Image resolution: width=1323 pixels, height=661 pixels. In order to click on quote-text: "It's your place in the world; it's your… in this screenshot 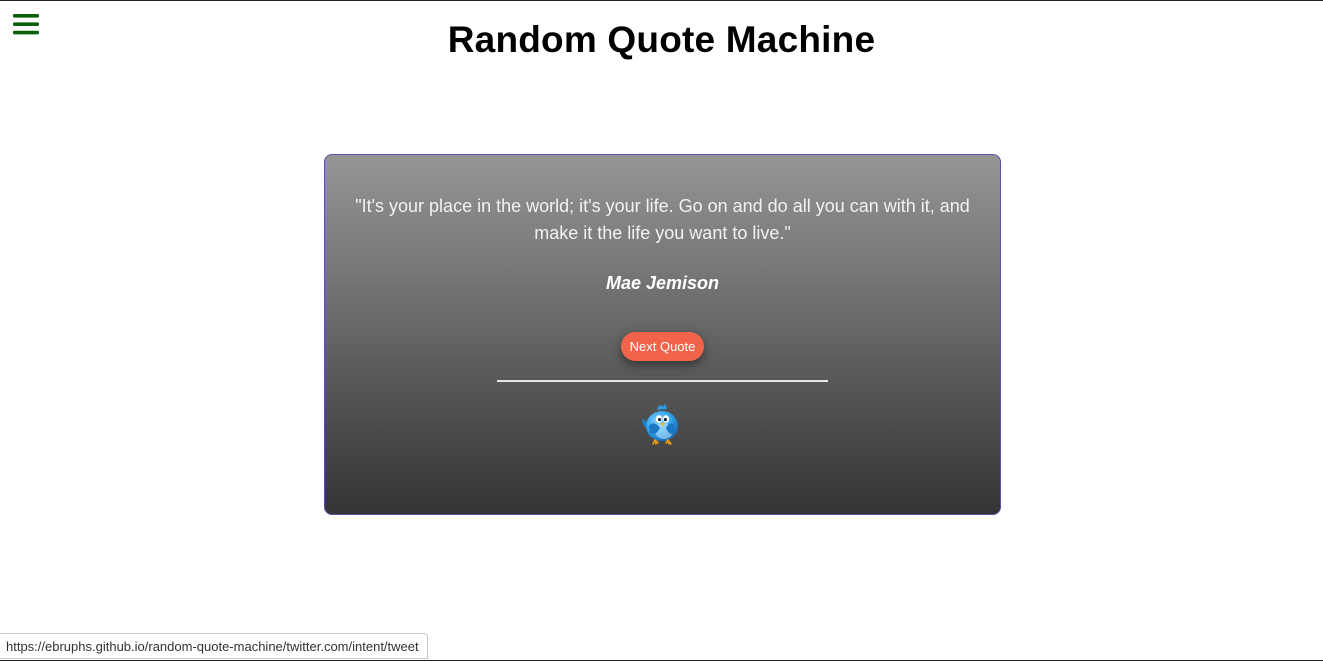, I will do `click(662, 219)`.